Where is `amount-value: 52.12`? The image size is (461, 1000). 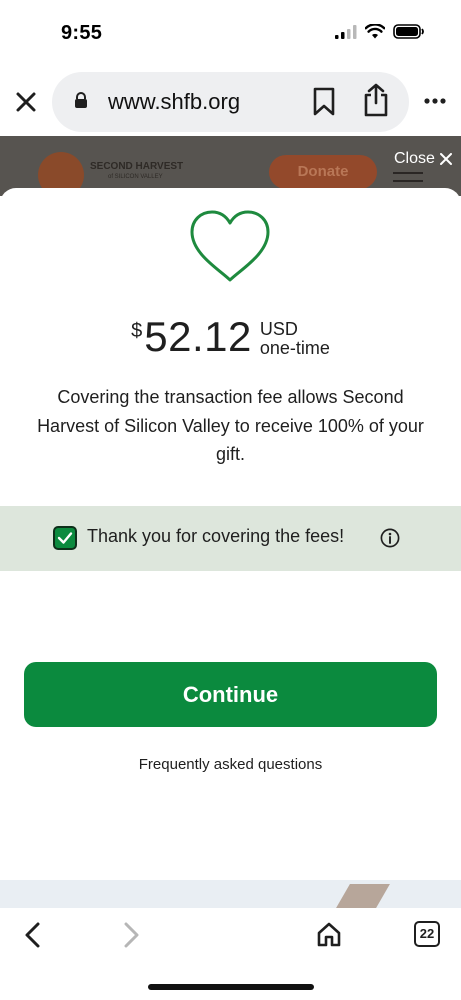 amount-value: 52.12 is located at coordinates (198, 336).